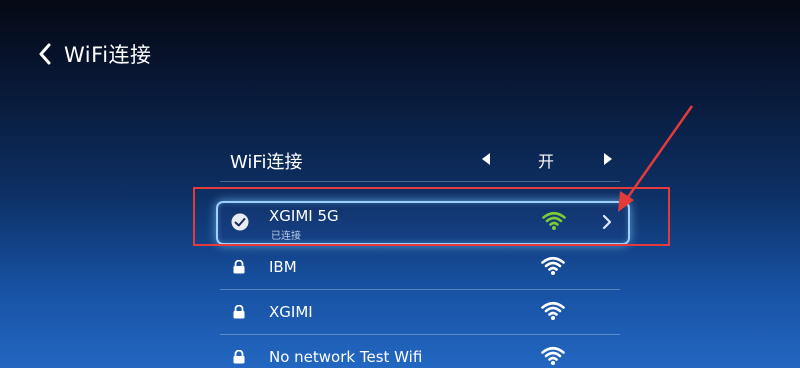 The width and height of the screenshot is (800, 368). What do you see at coordinates (420, 159) in the screenshot?
I see `wifi-toggle-row: WiFi连接 开` at bounding box center [420, 159].